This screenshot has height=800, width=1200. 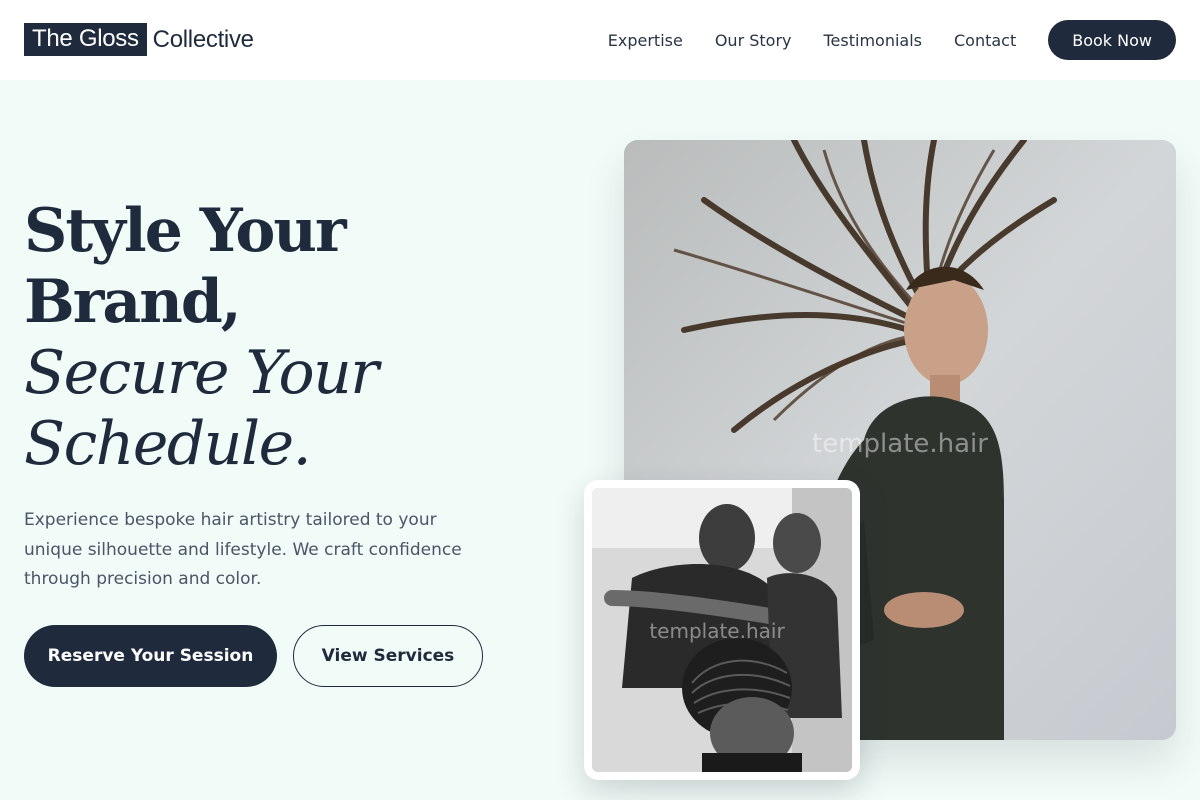 I want to click on photo-watermark: template.hair, so click(x=900, y=444).